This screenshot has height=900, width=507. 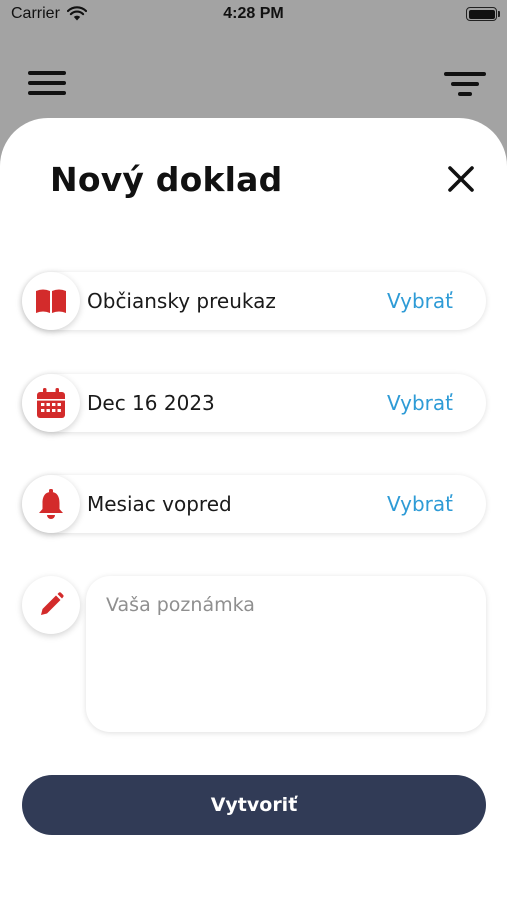 I want to click on pencil-icon, so click(x=51, y=605).